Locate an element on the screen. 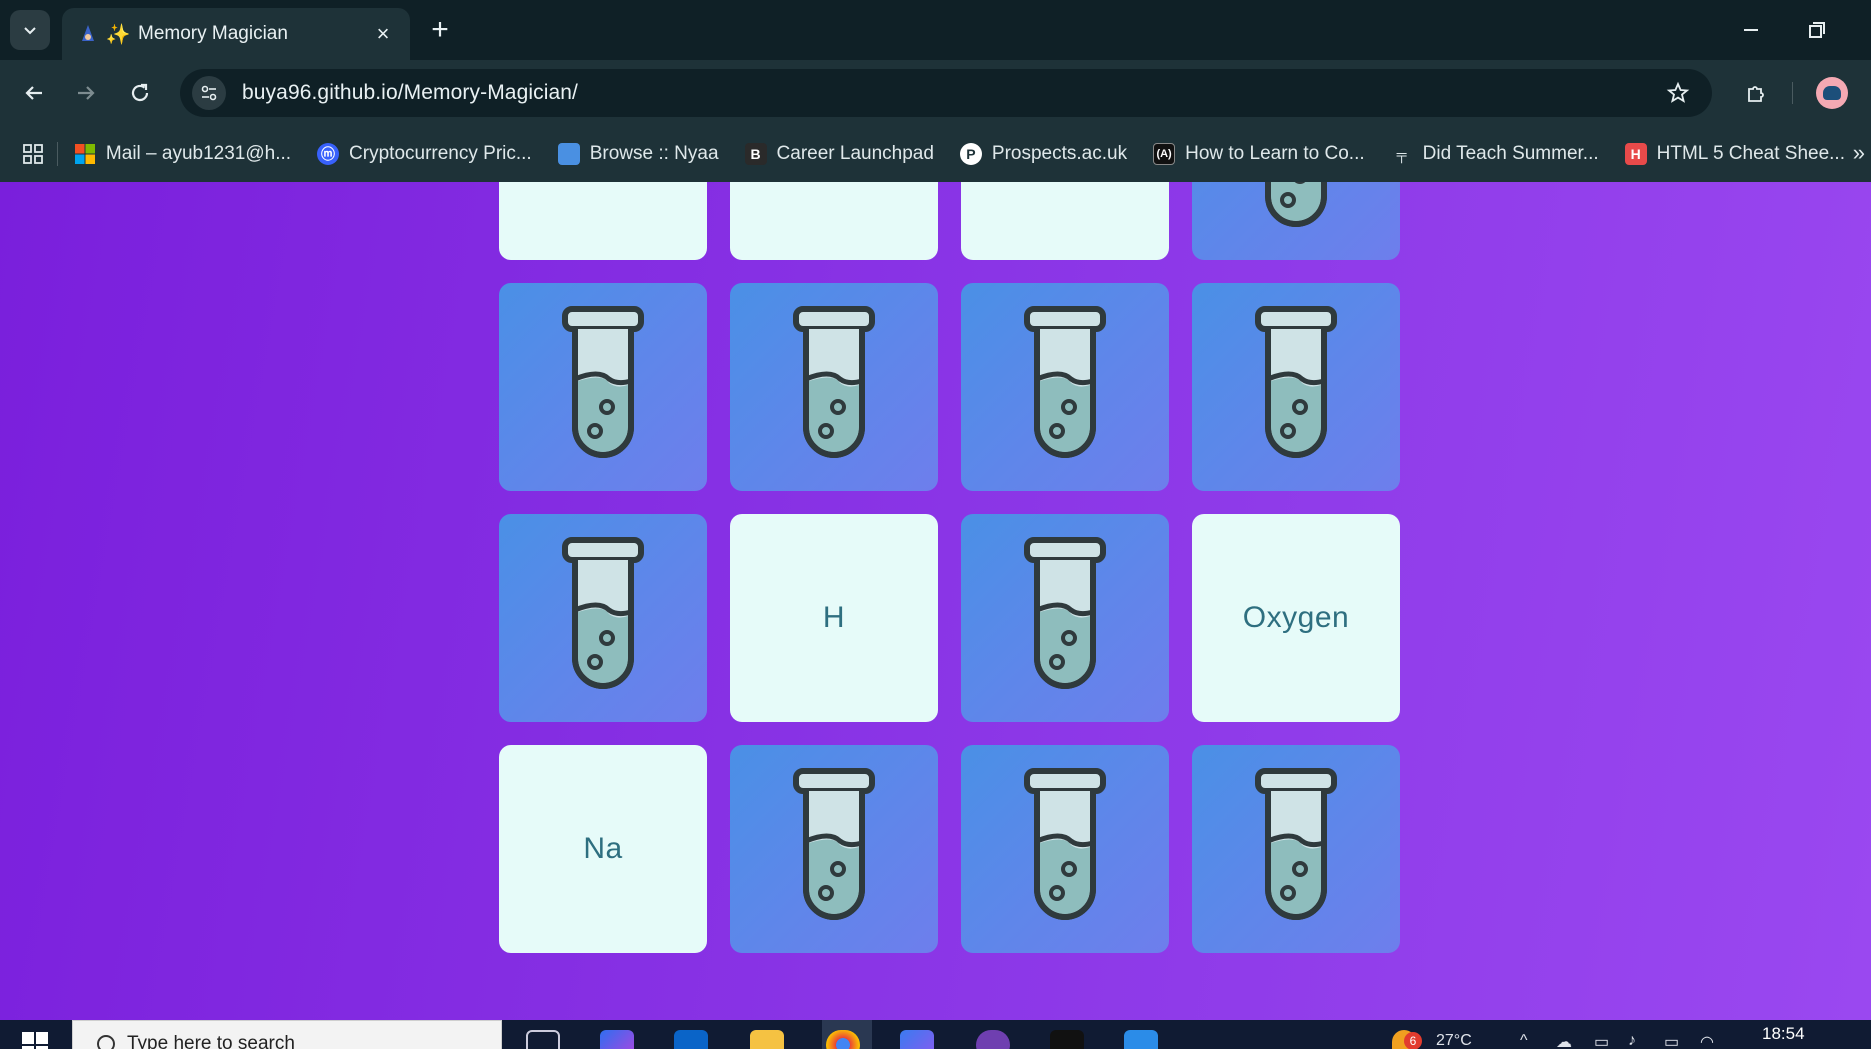  career-launchpad-icon: B is located at coordinates (755, 154).